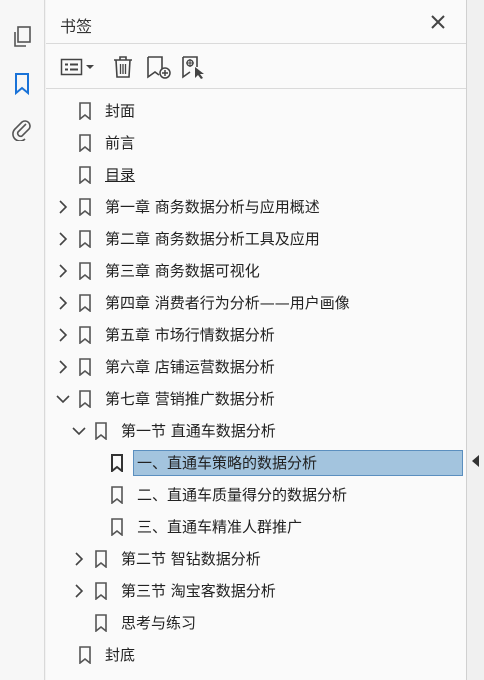 The image size is (484, 680). I want to click on bookmark-label: 前言, so click(120, 143).